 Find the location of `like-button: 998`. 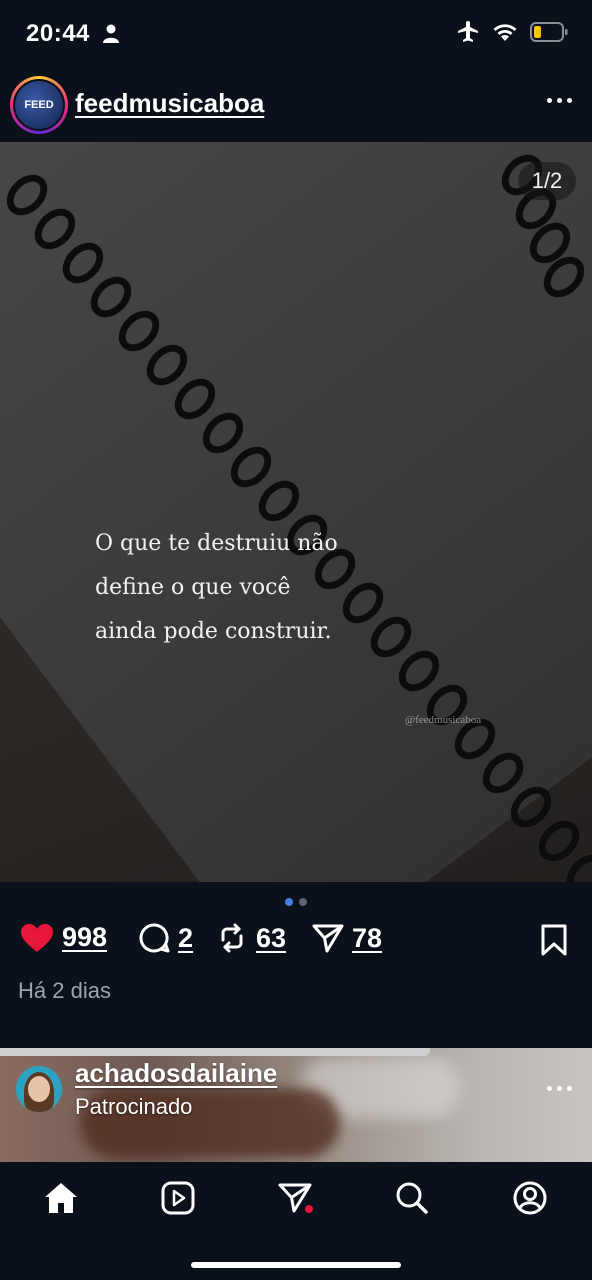

like-button: 998 is located at coordinates (63, 937).